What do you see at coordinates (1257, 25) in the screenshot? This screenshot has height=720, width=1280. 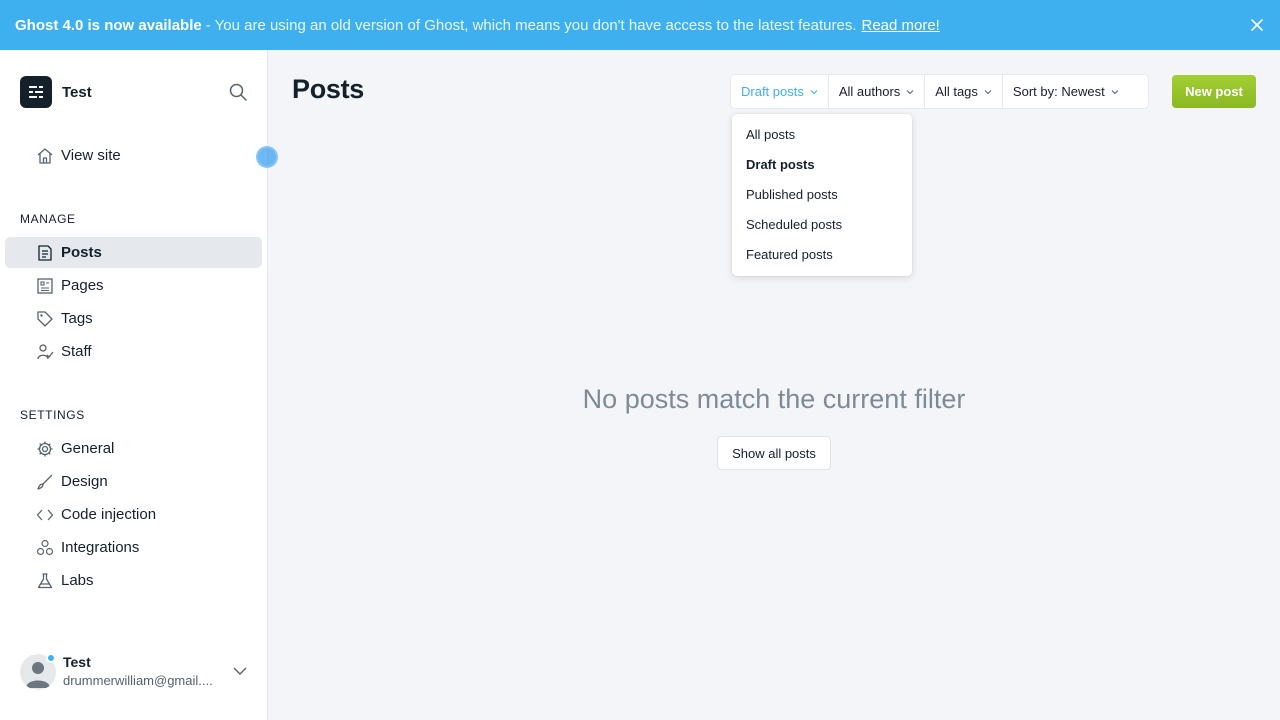 I see `close-icon` at bounding box center [1257, 25].